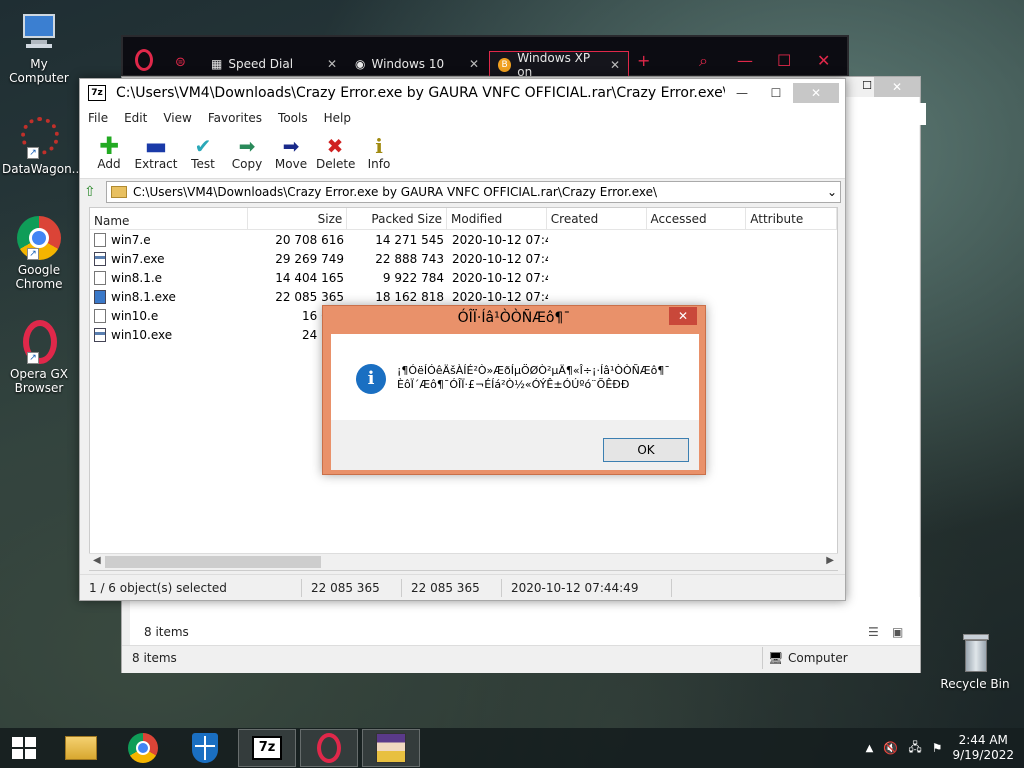  What do you see at coordinates (205, 748) in the screenshot?
I see `taskbar-defender` at bounding box center [205, 748].